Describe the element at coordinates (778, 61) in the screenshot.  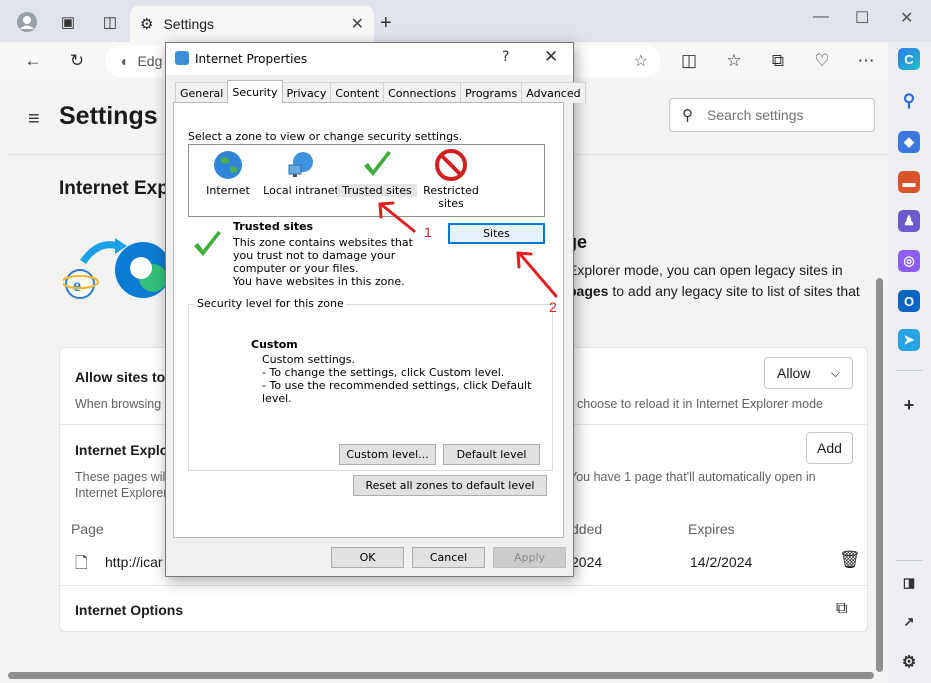
I see `collections-icon: ⧉` at that location.